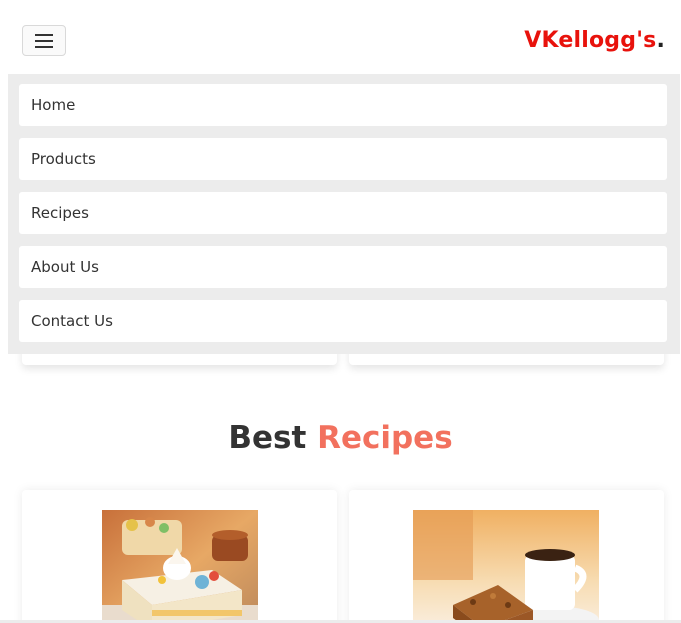 This screenshot has width=681, height=623. I want to click on nav-item-recipes: Recipes, so click(343, 213).